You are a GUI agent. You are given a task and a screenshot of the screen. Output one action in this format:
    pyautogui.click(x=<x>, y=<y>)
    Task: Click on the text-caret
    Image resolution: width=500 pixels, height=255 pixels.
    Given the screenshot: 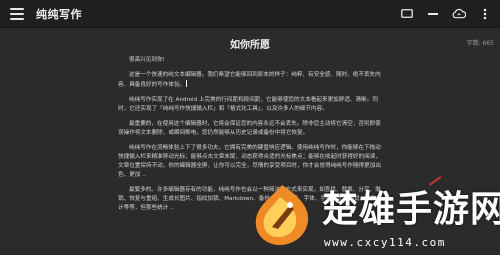 What is the action you would take?
    pyautogui.click(x=187, y=83)
    